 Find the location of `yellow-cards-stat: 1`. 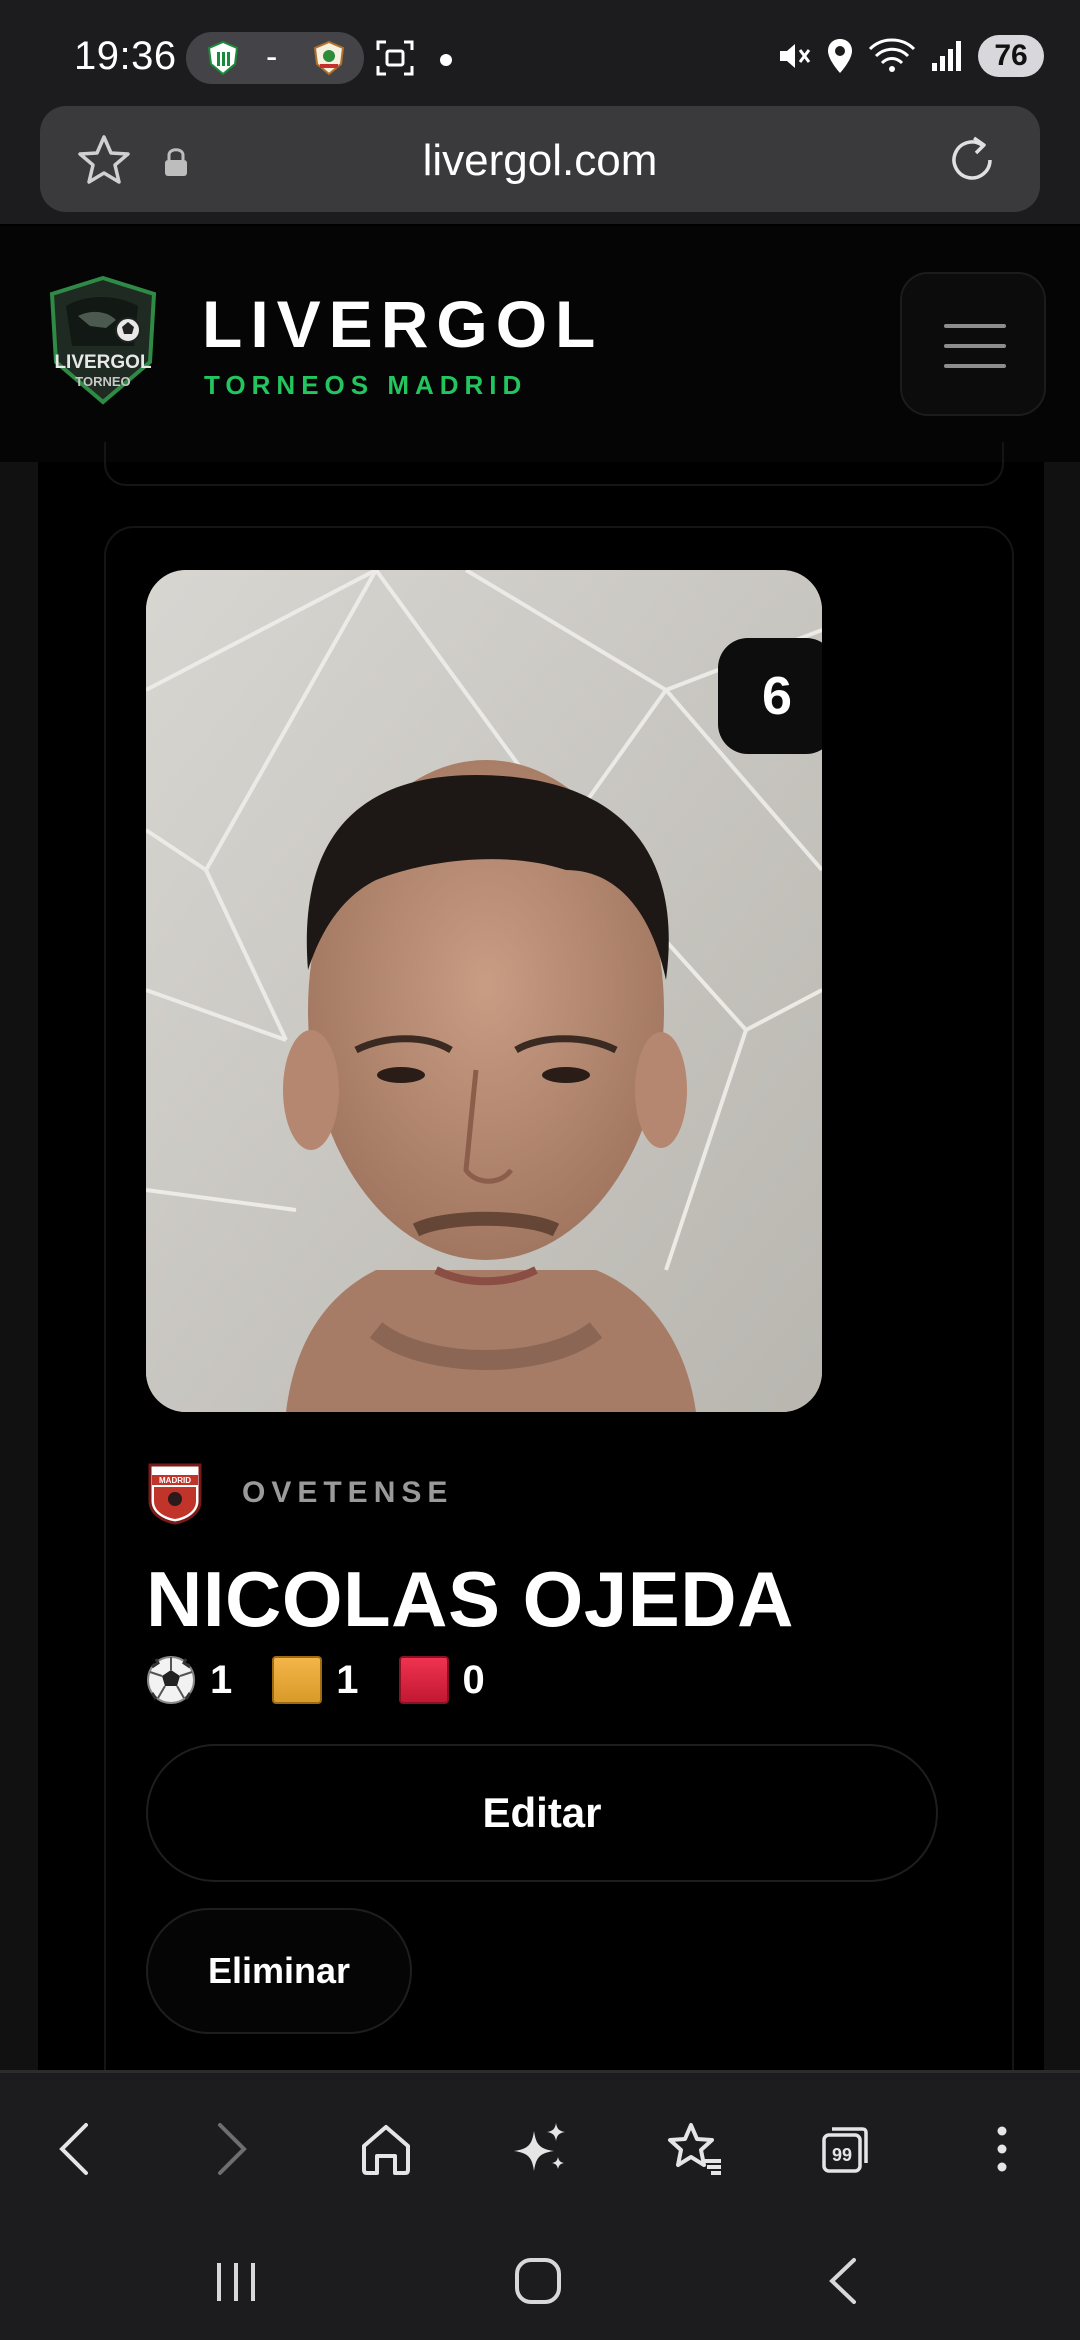

yellow-cards-stat: 1 is located at coordinates (315, 1680).